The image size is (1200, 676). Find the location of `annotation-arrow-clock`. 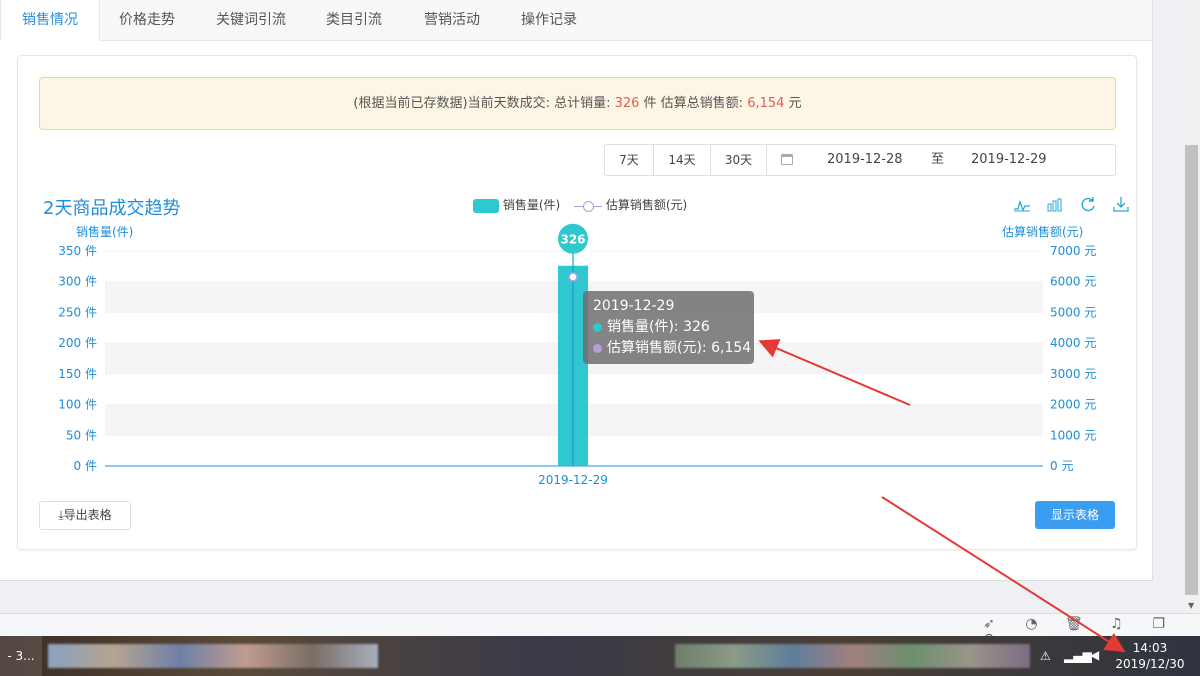

annotation-arrow-clock is located at coordinates (1003, 574).